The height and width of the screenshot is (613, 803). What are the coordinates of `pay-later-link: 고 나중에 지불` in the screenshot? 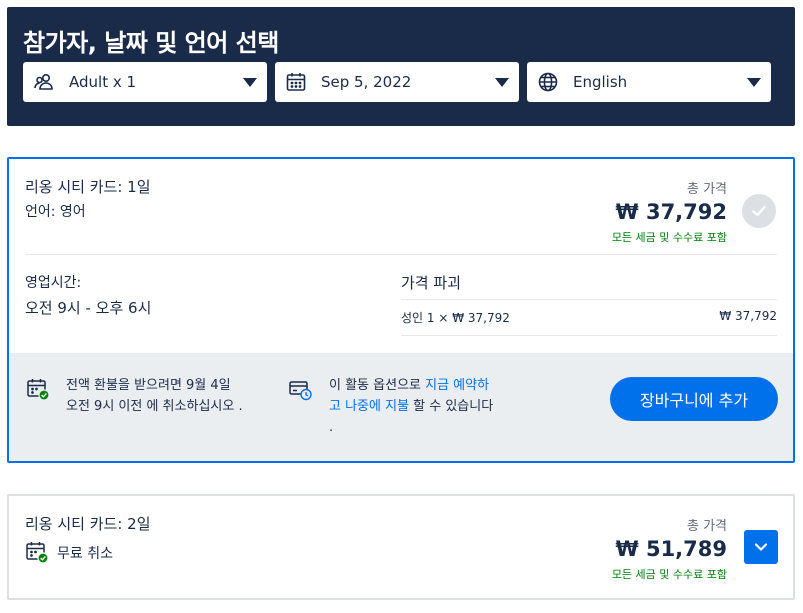 It's located at (369, 406).